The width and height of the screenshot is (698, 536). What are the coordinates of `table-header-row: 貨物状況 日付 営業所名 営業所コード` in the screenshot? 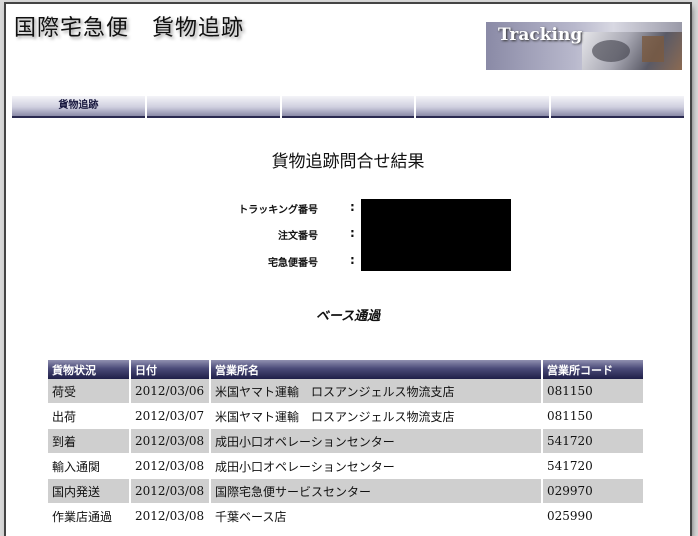 It's located at (346, 369).